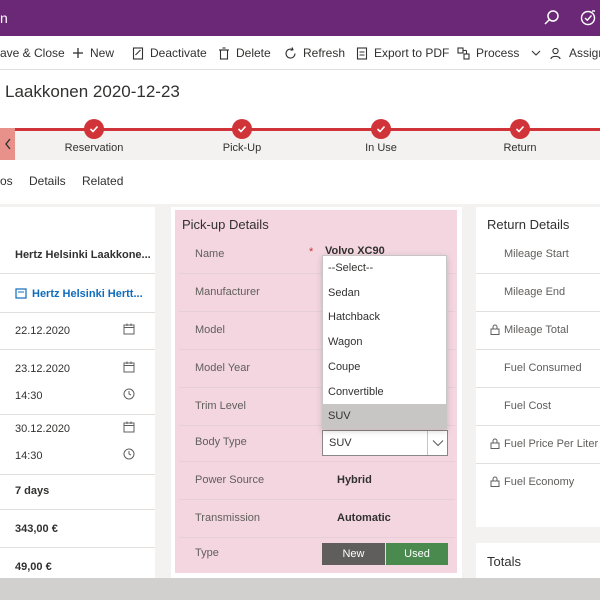 The width and height of the screenshot is (600, 600). I want to click on field-label: Power Source, so click(230, 480).